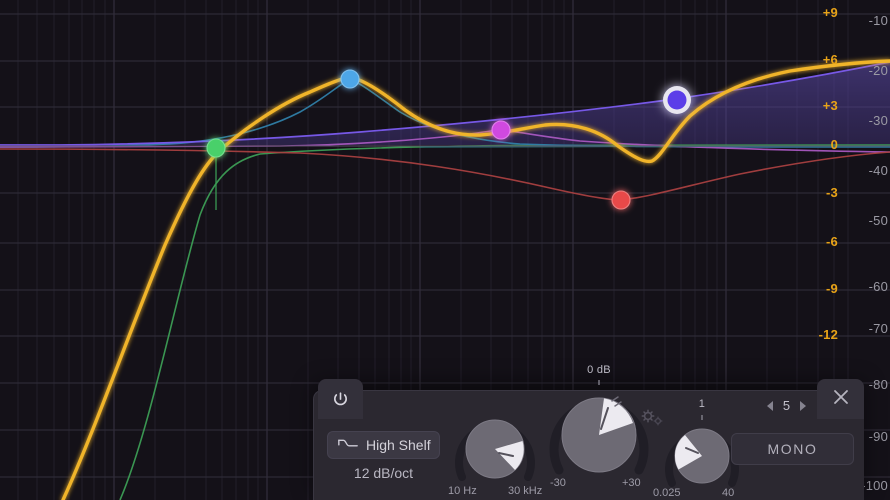 Image resolution: width=890 pixels, height=500 pixels. Describe the element at coordinates (702, 457) in the screenshot. I see `q-knob` at that location.